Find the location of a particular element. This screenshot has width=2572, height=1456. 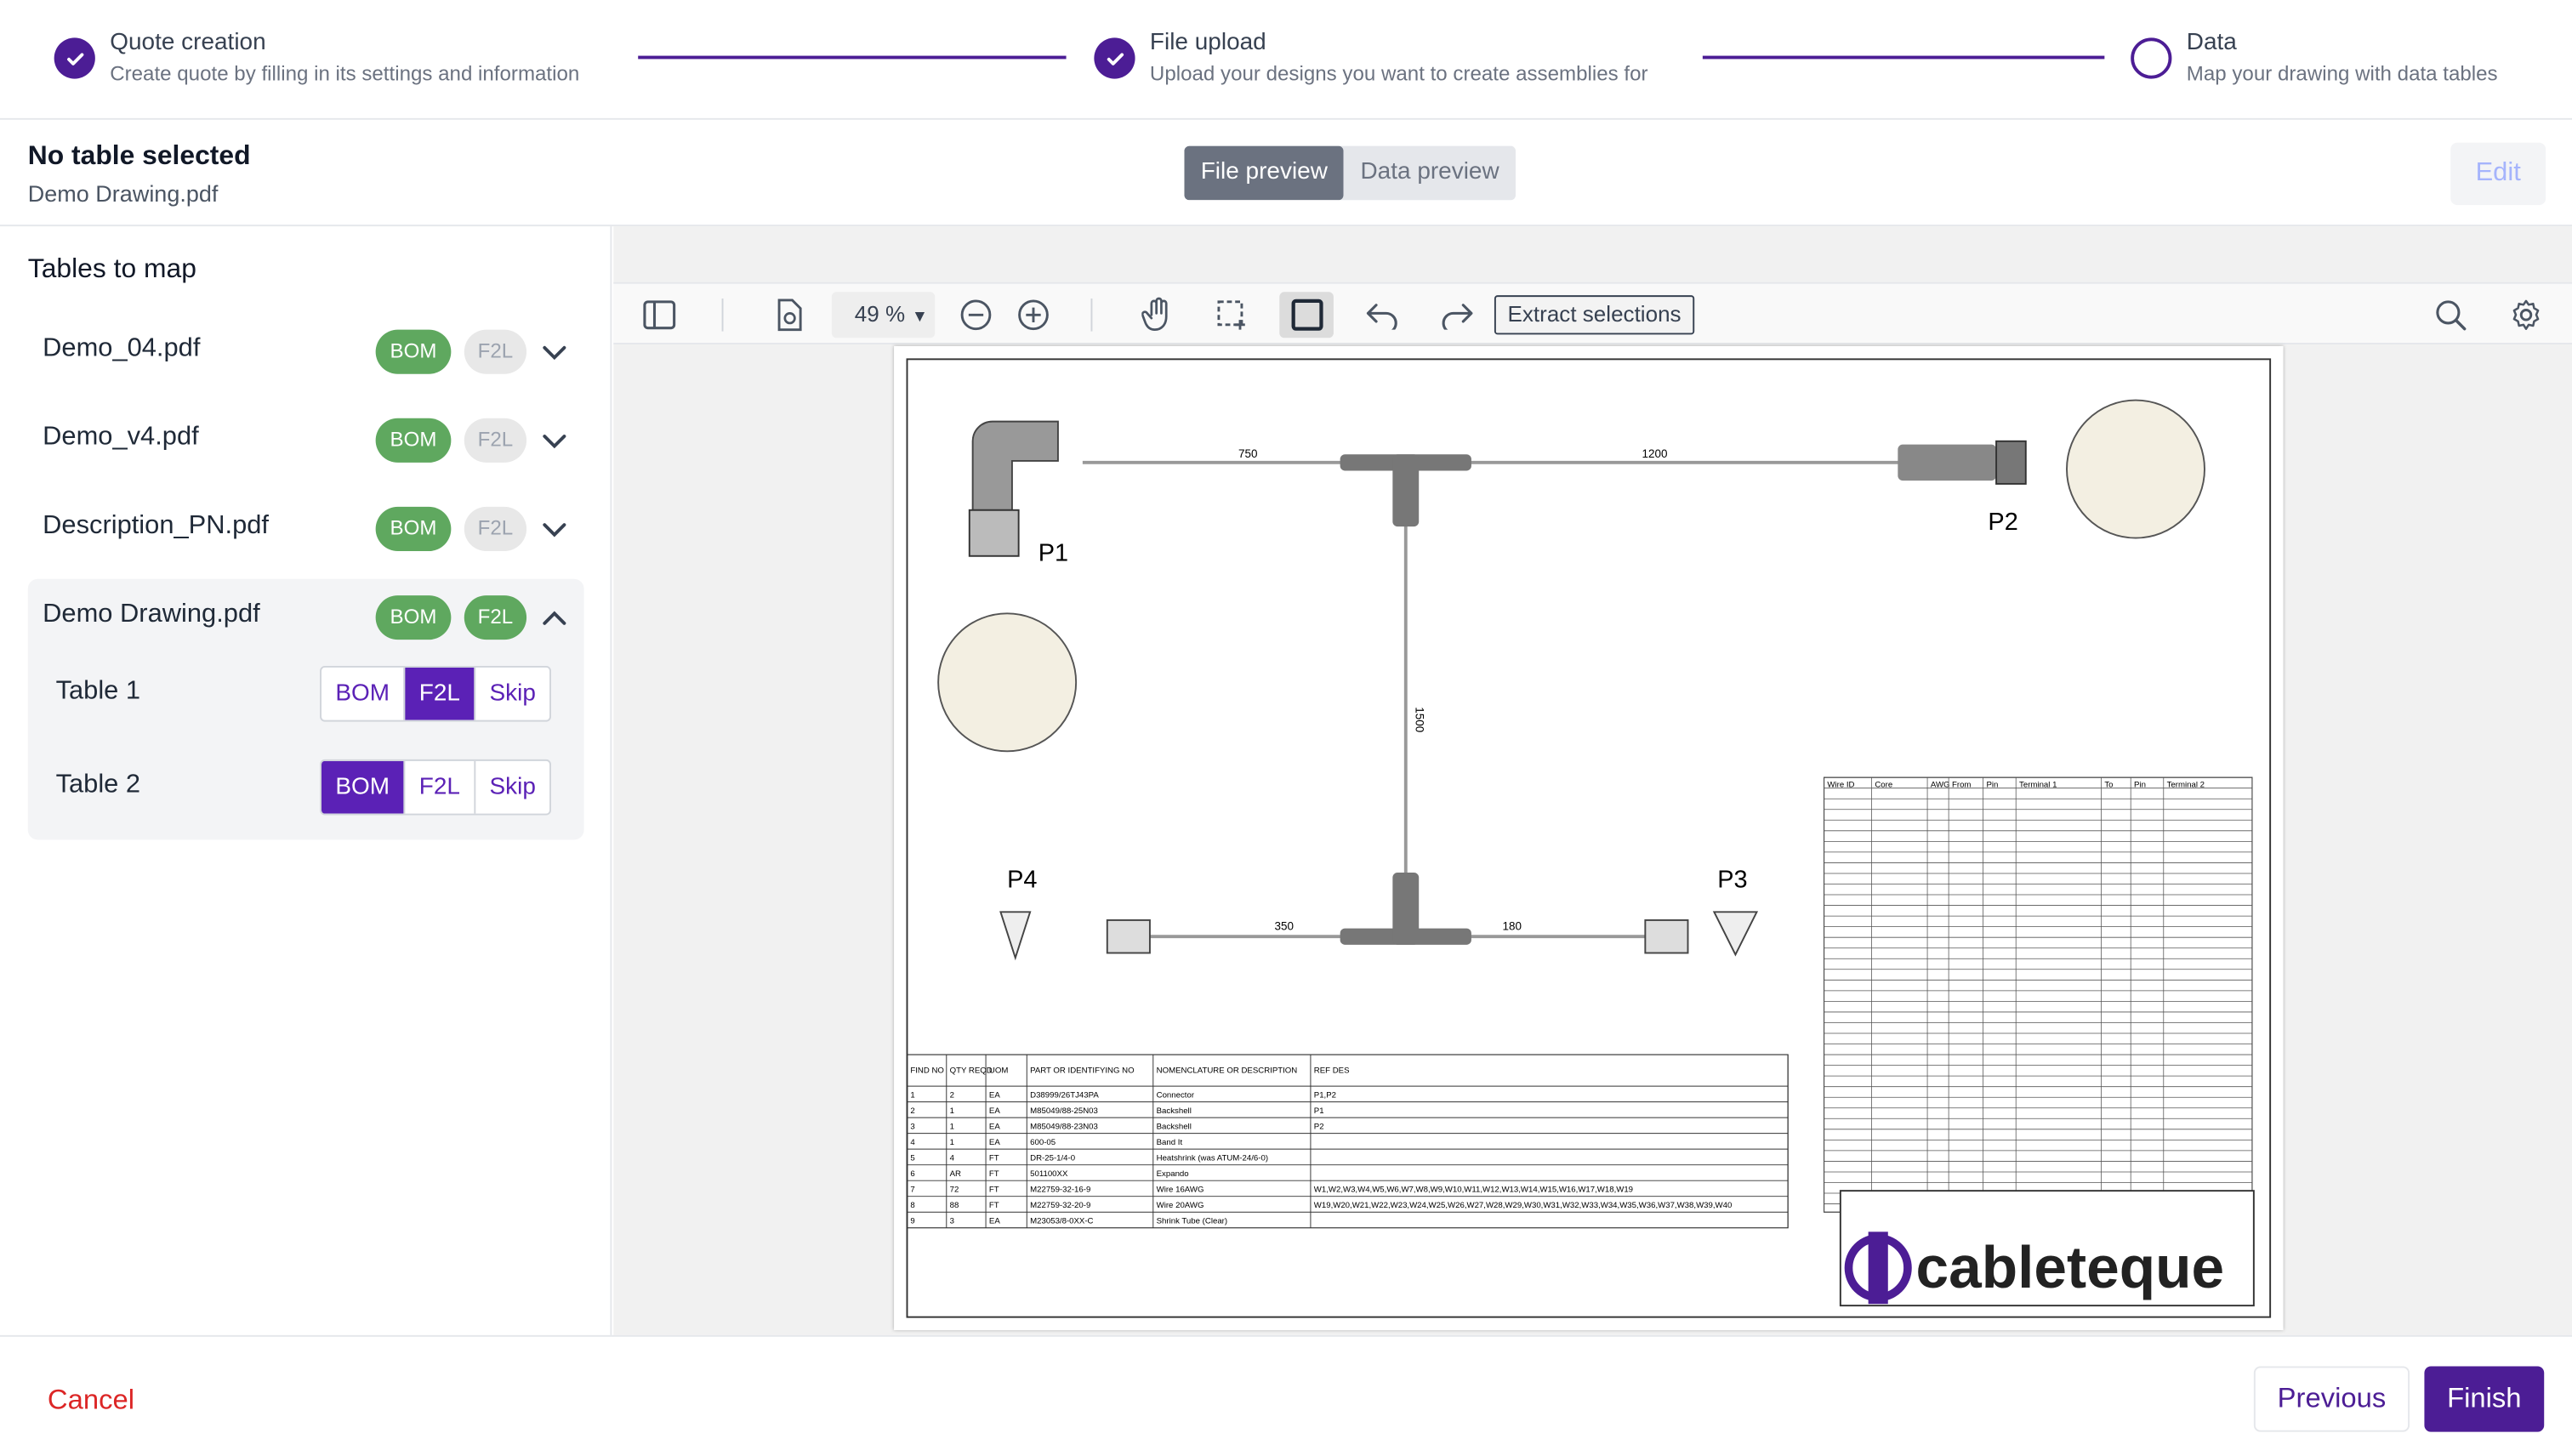

bom-header: PART OR IDENTIFYING NO is located at coordinates (1082, 1070).